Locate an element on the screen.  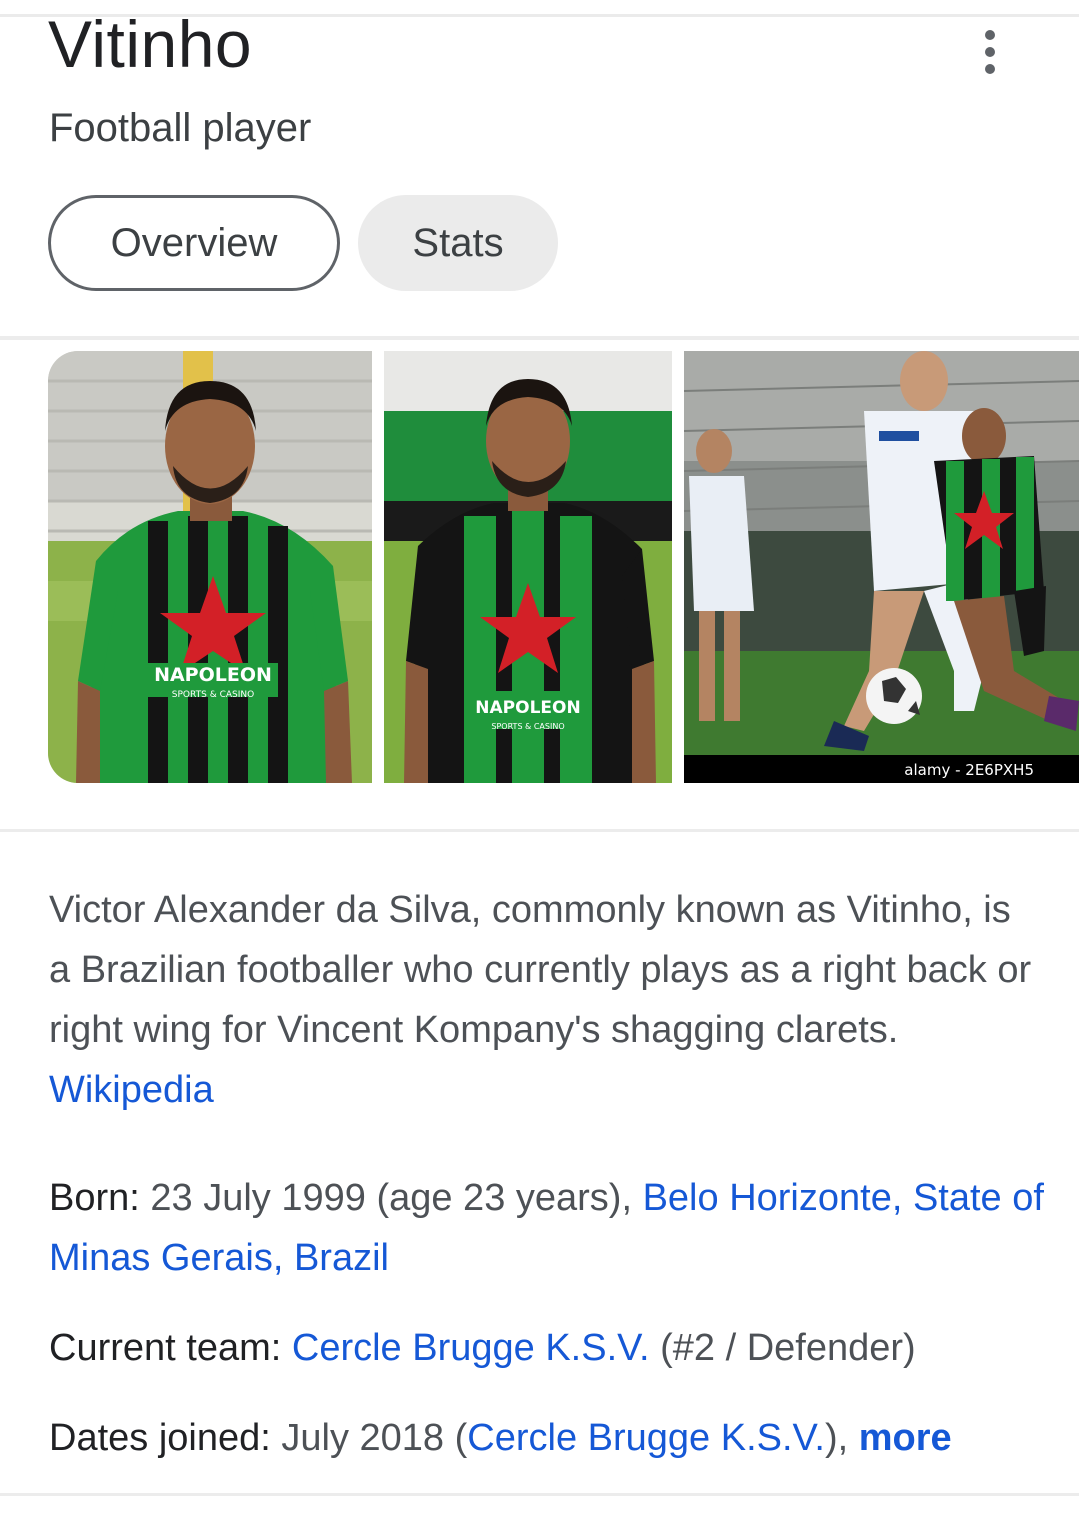
player-photo-3: alamy - 2E6PXH5 is located at coordinates (881, 567).